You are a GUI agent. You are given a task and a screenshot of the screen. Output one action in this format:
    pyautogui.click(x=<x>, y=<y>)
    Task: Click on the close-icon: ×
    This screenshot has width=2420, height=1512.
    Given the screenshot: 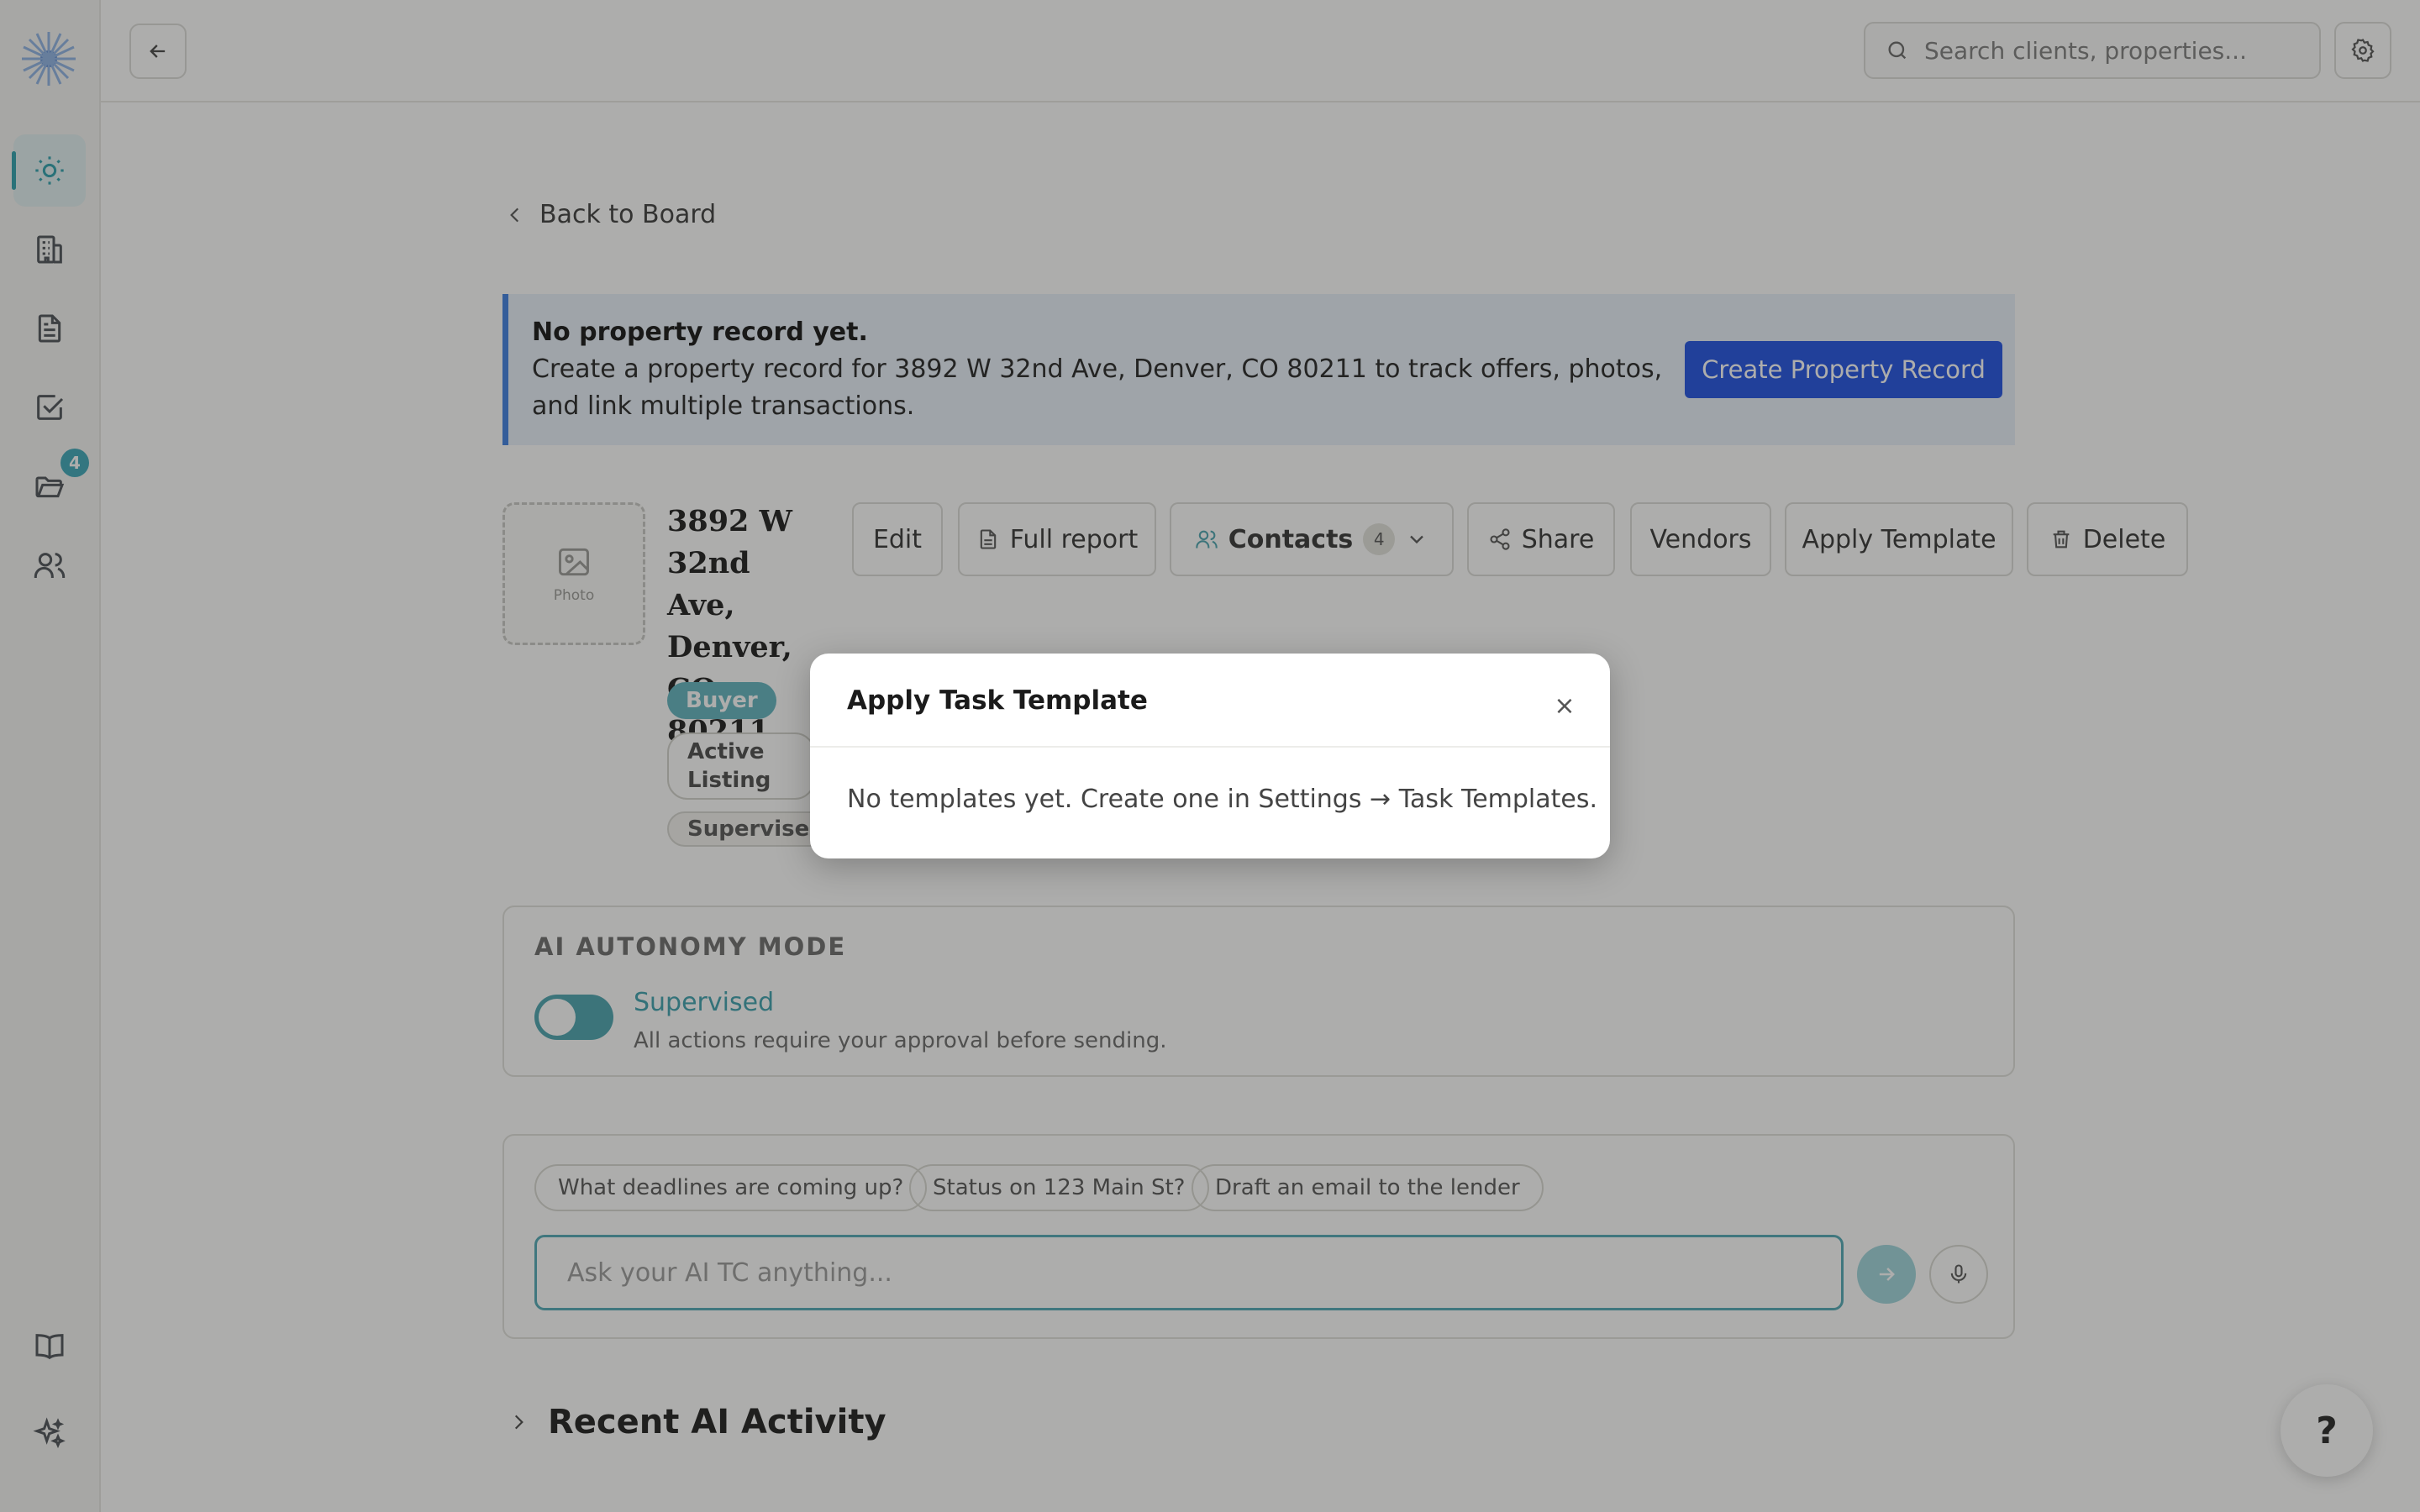 What is the action you would take?
    pyautogui.click(x=1564, y=705)
    